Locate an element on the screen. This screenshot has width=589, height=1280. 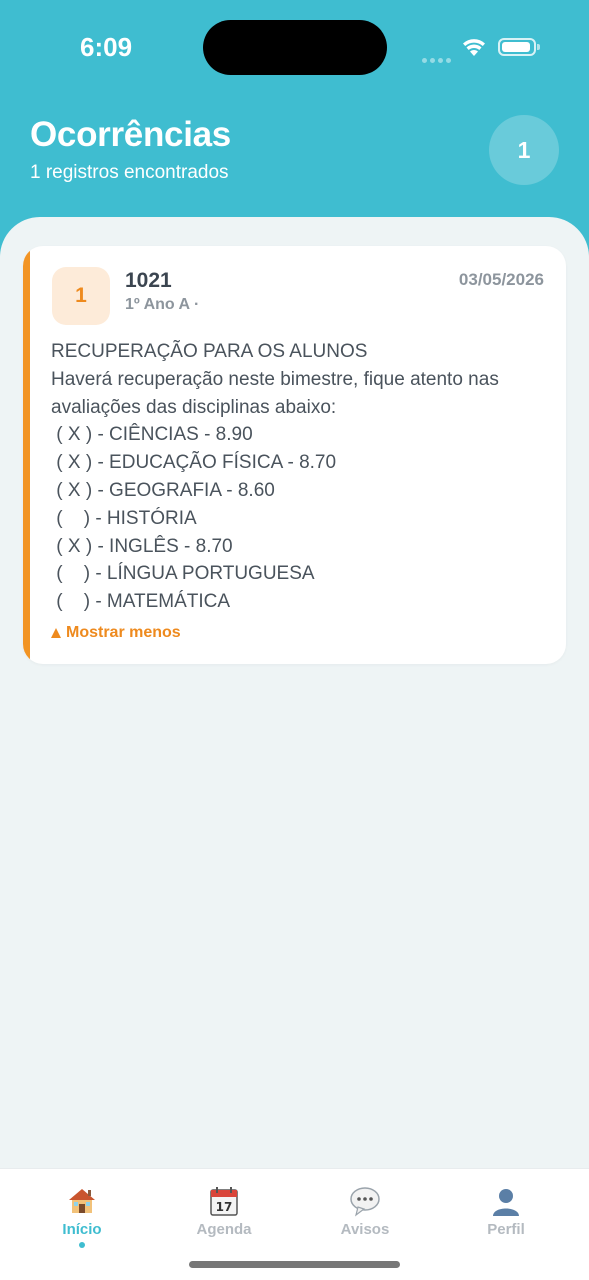
card-line: ( ) - LÍNGUA PORTUGUESA is located at coordinates (183, 574).